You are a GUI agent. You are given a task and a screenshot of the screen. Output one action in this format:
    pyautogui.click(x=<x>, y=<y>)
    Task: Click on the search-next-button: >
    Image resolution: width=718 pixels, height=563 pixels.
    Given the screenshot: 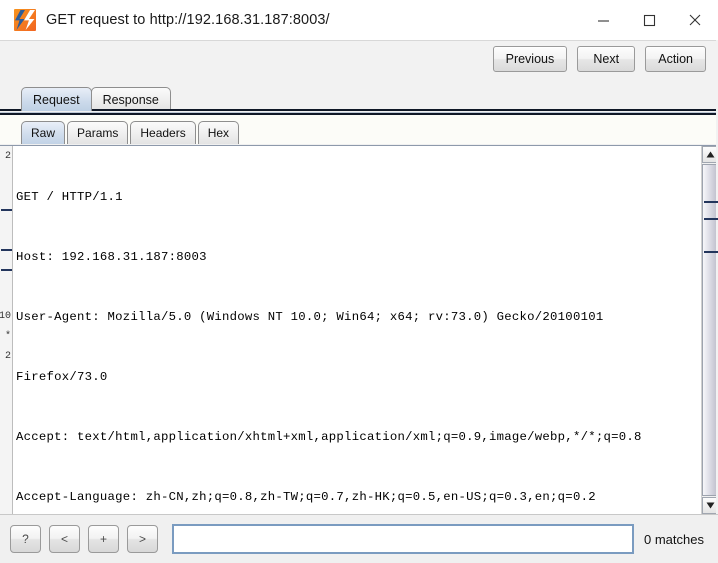 What is the action you would take?
    pyautogui.click(x=142, y=539)
    